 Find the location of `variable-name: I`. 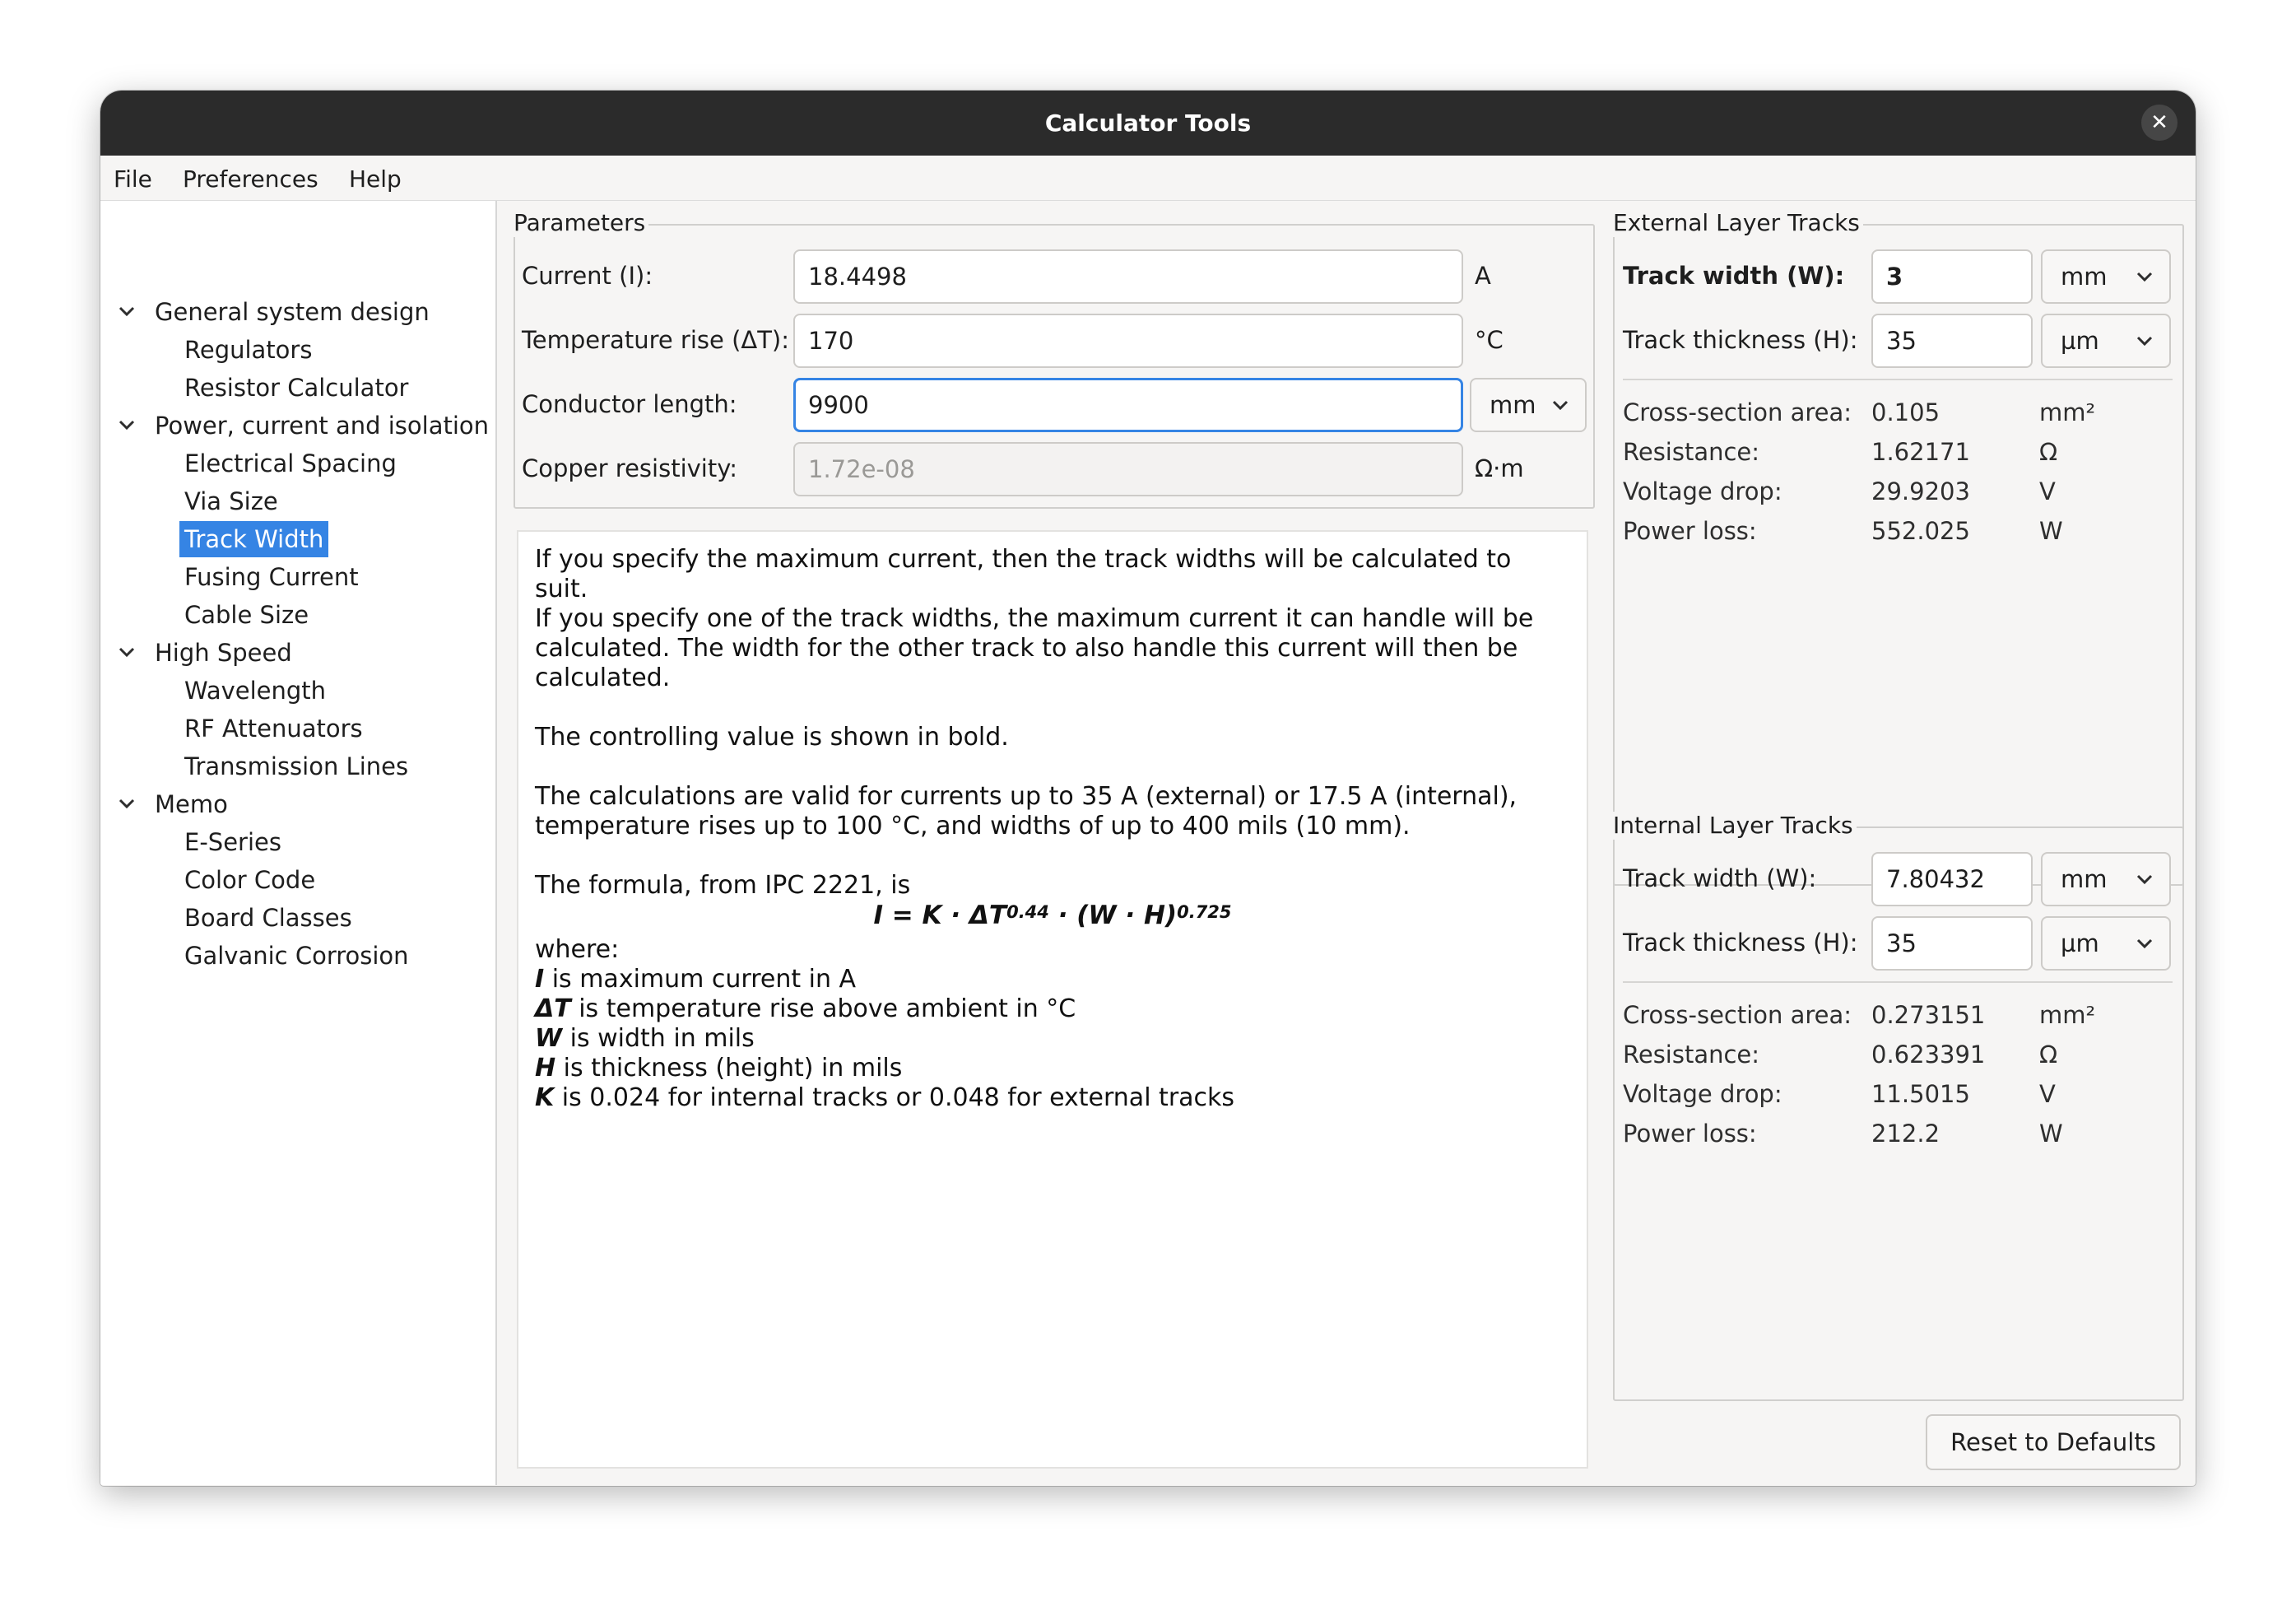

variable-name: I is located at coordinates (540, 979).